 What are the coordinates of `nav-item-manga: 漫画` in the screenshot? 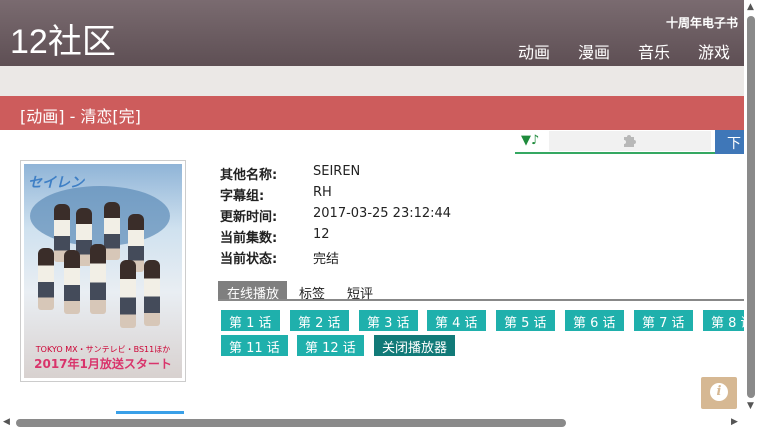 It's located at (594, 51).